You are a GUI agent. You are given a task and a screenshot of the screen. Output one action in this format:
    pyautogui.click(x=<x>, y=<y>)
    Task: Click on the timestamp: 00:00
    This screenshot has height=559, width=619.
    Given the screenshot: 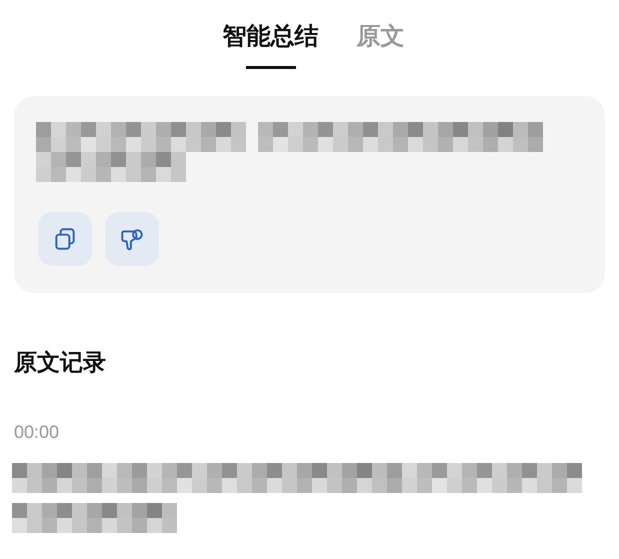 What is the action you would take?
    pyautogui.click(x=37, y=432)
    